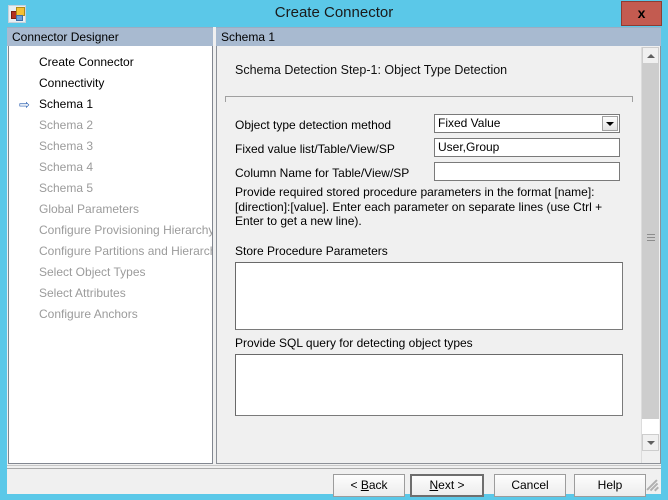 The width and height of the screenshot is (668, 500). I want to click on store-procedure-parameters-textarea, so click(429, 296).